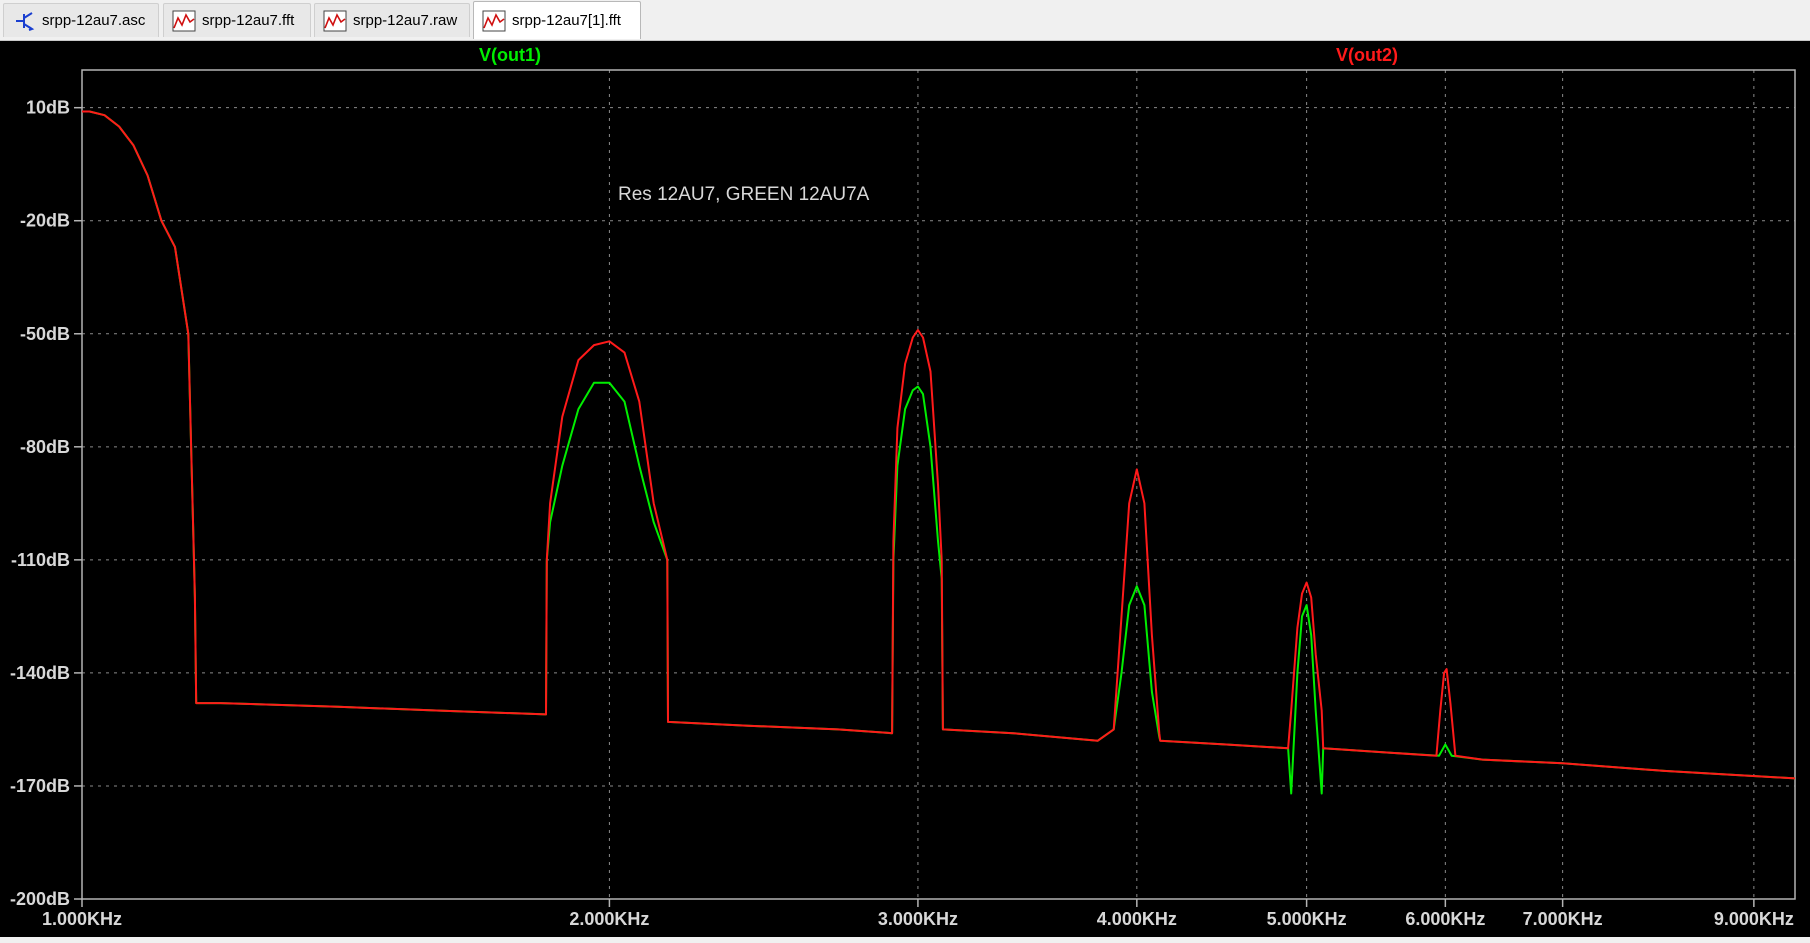  Describe the element at coordinates (744, 194) in the screenshot. I see `plot-annotation: Res 12AU7, GREEN 12AU7A` at that location.